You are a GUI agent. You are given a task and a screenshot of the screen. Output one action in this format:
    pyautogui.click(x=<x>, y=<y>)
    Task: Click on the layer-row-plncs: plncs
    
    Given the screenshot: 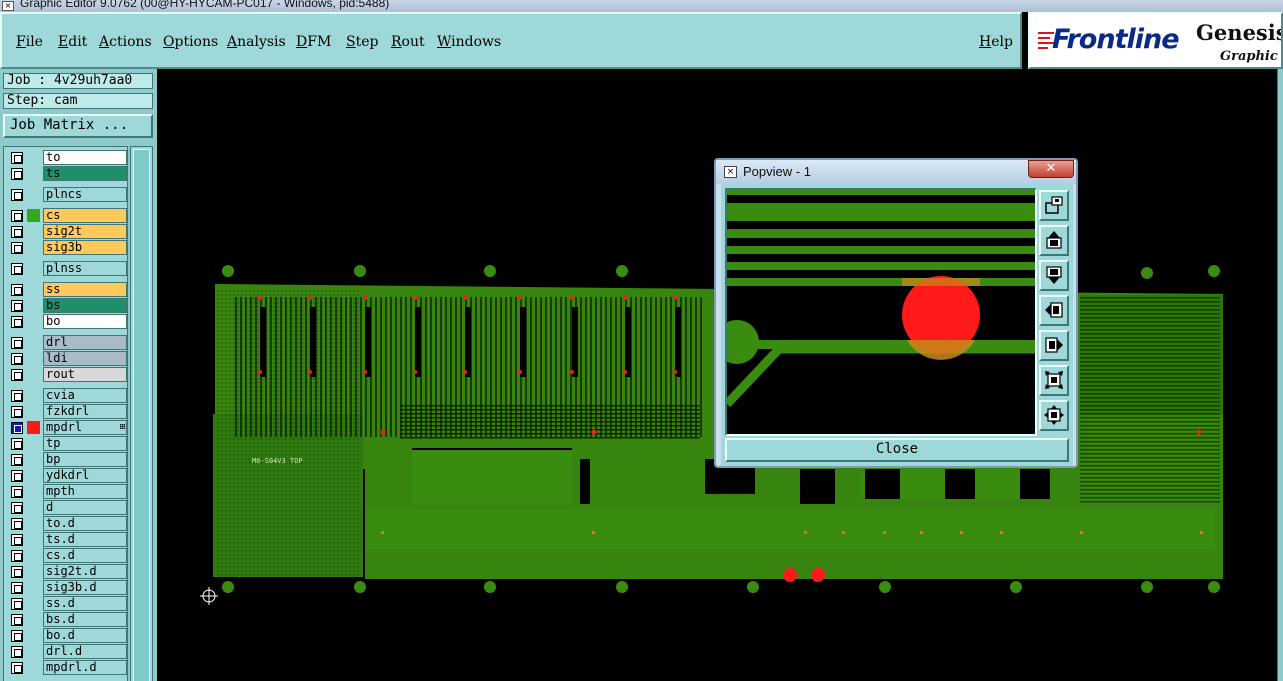 What is the action you would take?
    pyautogui.click(x=67, y=194)
    